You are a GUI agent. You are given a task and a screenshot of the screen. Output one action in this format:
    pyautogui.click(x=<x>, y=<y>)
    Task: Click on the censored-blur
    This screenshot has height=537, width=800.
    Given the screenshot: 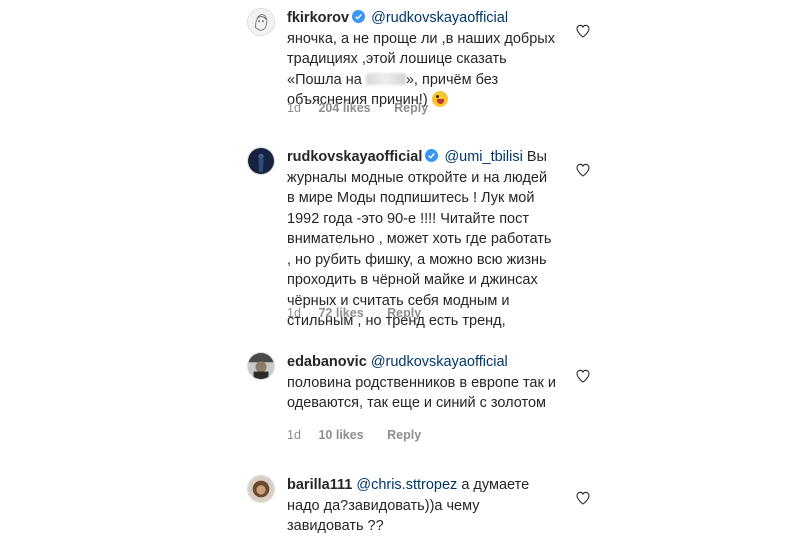 What is the action you would take?
    pyautogui.click(x=385, y=78)
    